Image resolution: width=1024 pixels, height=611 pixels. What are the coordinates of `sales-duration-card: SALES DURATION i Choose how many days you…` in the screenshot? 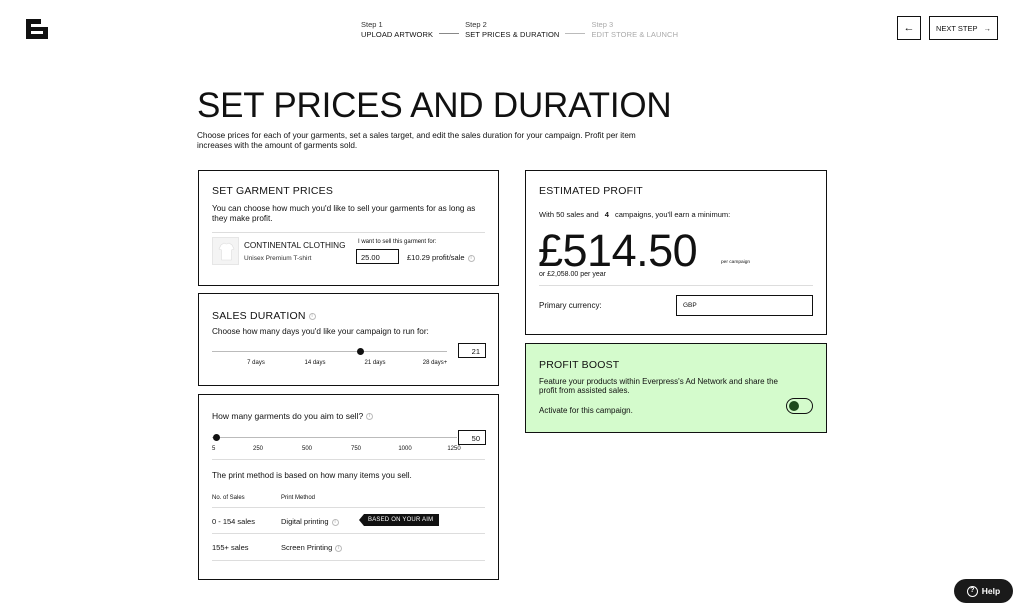 It's located at (348, 339).